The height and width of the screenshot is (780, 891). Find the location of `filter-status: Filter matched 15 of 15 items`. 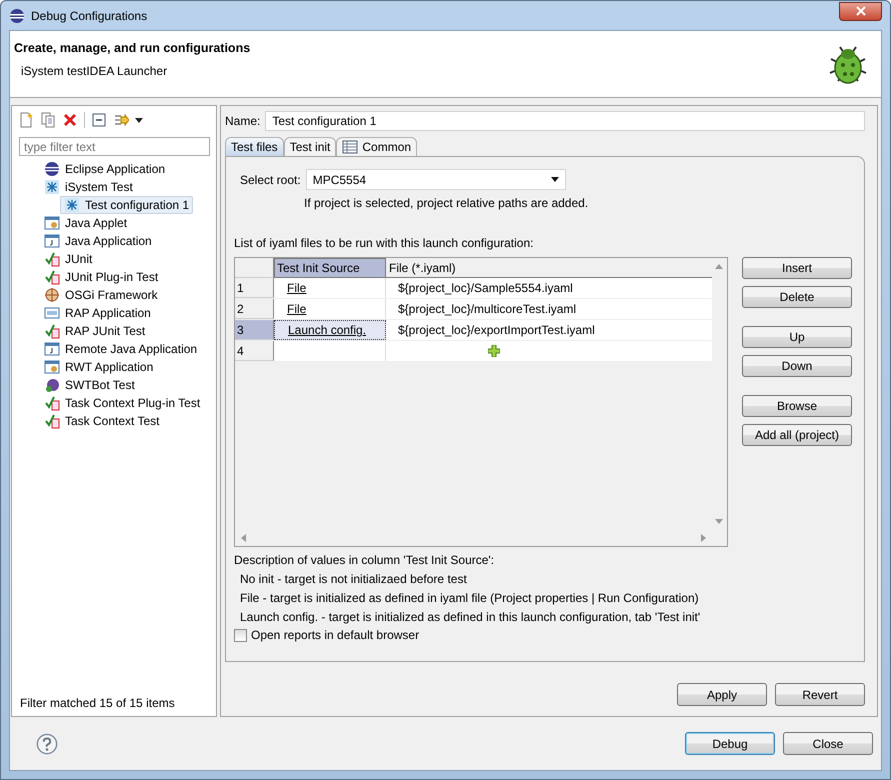

filter-status: Filter matched 15 of 15 items is located at coordinates (97, 704).